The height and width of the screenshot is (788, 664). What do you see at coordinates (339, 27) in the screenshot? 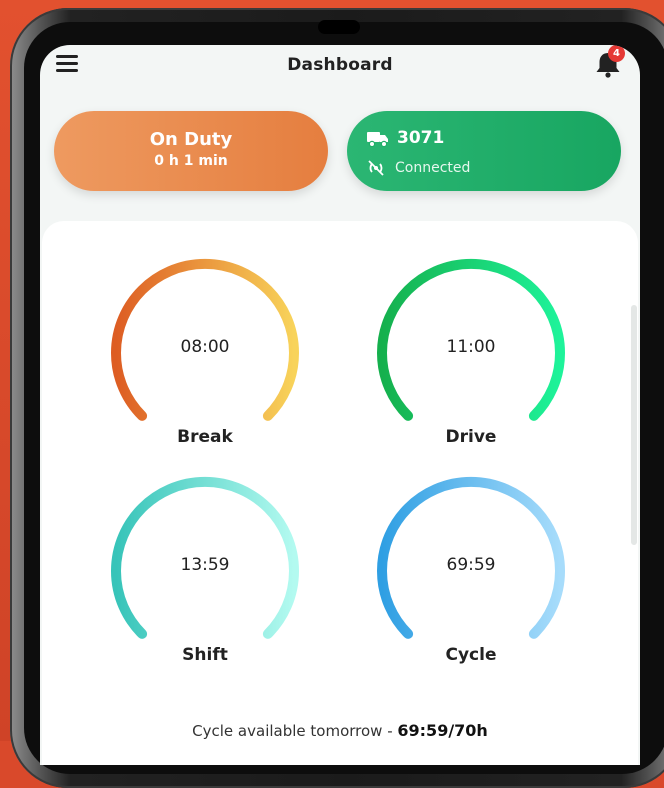
I see `camera-notch` at bounding box center [339, 27].